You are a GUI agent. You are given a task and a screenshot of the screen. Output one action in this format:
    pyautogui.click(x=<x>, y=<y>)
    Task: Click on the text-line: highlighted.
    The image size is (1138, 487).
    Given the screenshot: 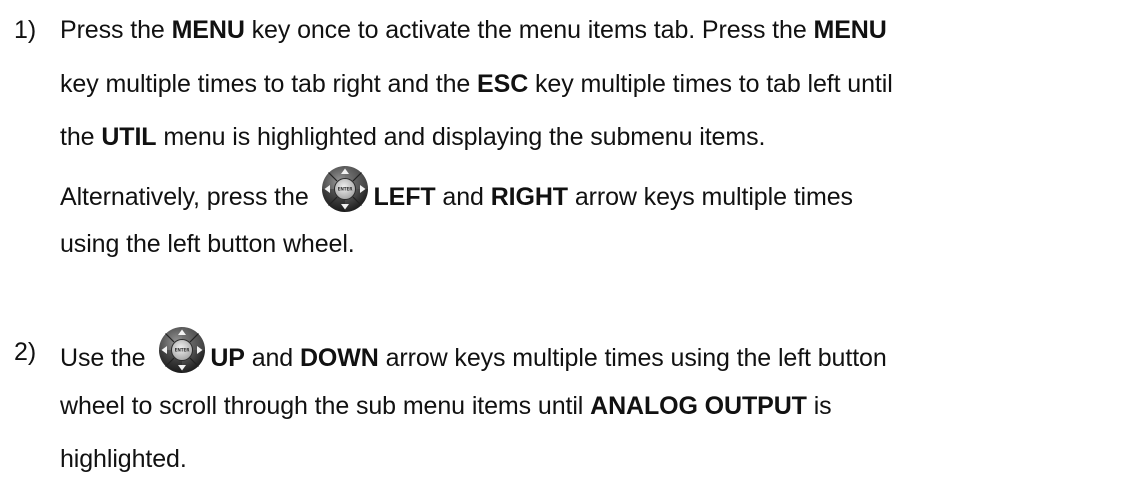 What is the action you would take?
    pyautogui.click(x=598, y=460)
    